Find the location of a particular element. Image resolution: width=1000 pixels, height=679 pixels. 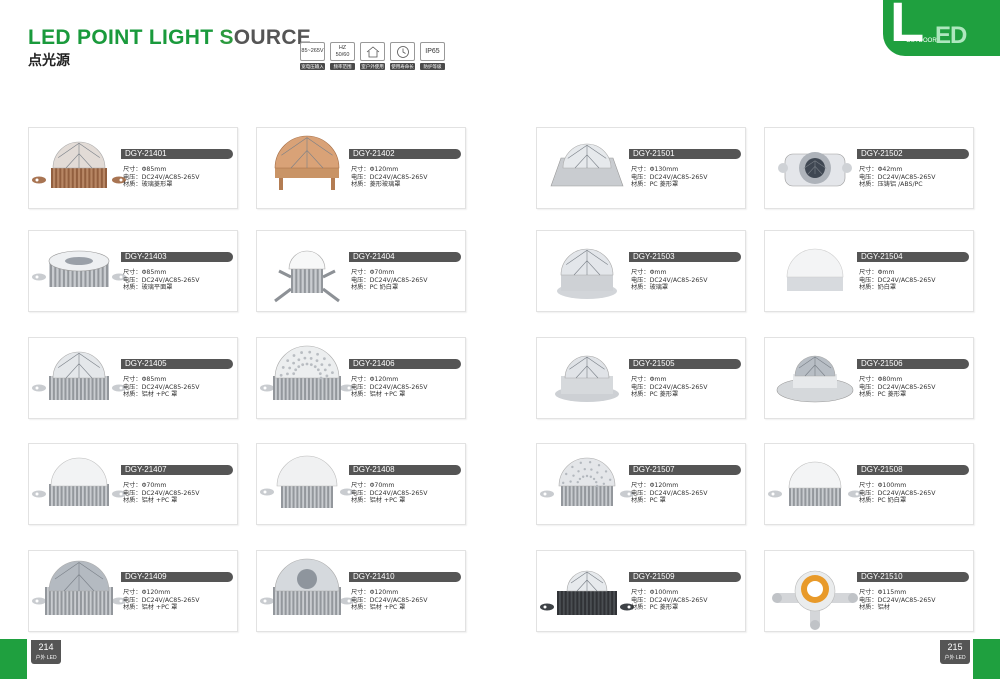

product-specs: 尺寸：Φmm 电压：DC24V/AC85-265V 材质：奶白罩 is located at coordinates (897, 280).